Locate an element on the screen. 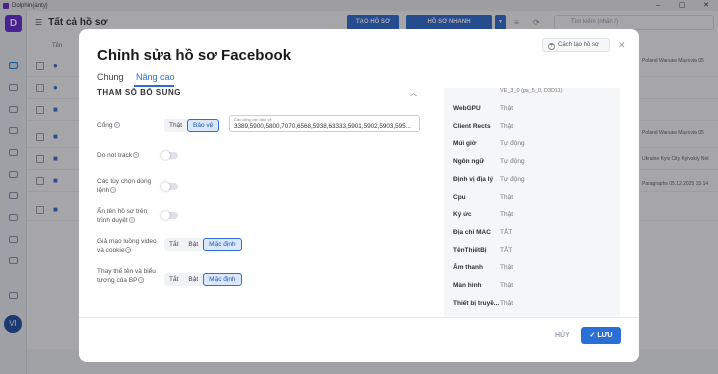  bp-replace-option-off: Tắt is located at coordinates (173, 279).